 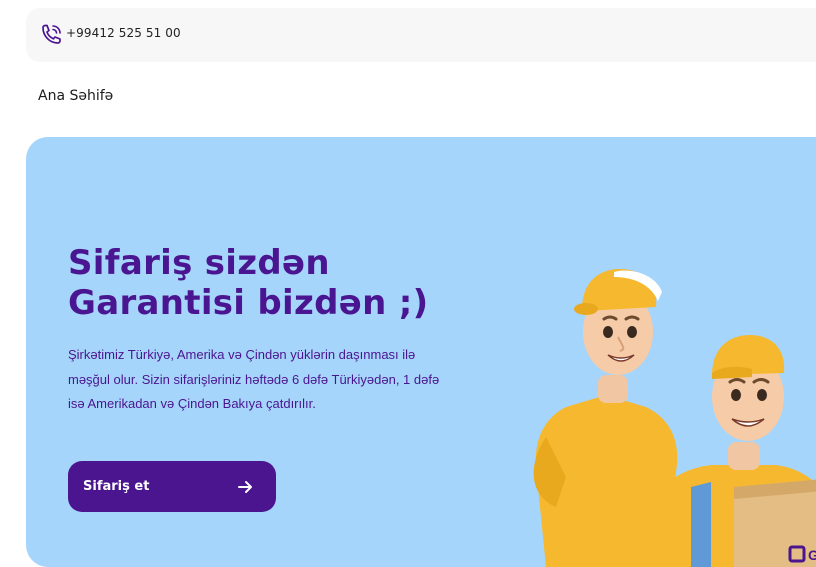 What do you see at coordinates (75, 96) in the screenshot?
I see `nav-link-home: Ana Səhifə` at bounding box center [75, 96].